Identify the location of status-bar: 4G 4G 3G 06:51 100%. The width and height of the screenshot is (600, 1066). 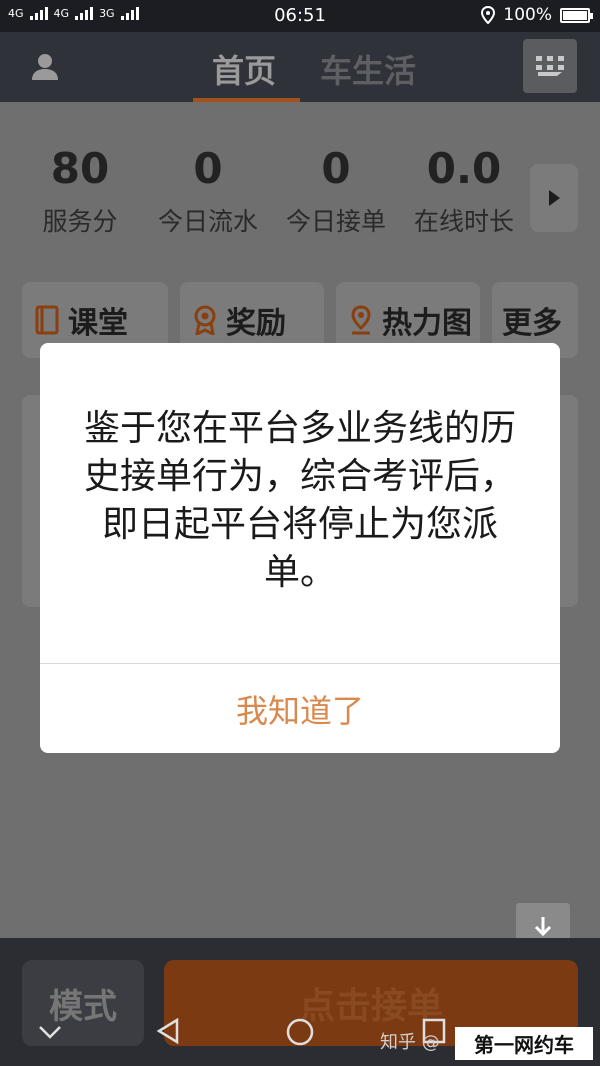
(300, 16).